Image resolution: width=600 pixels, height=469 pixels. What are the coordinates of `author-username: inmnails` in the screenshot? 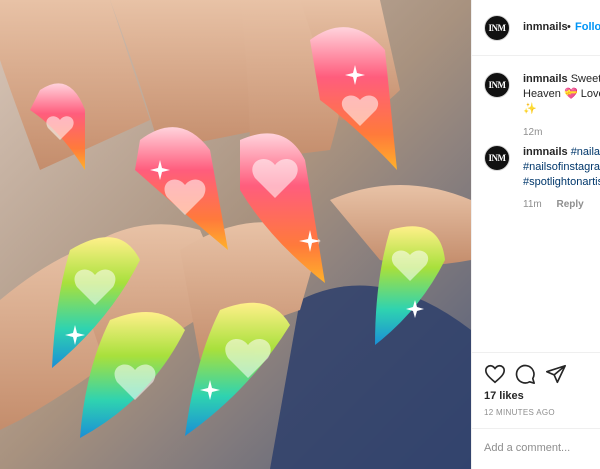 It's located at (545, 27).